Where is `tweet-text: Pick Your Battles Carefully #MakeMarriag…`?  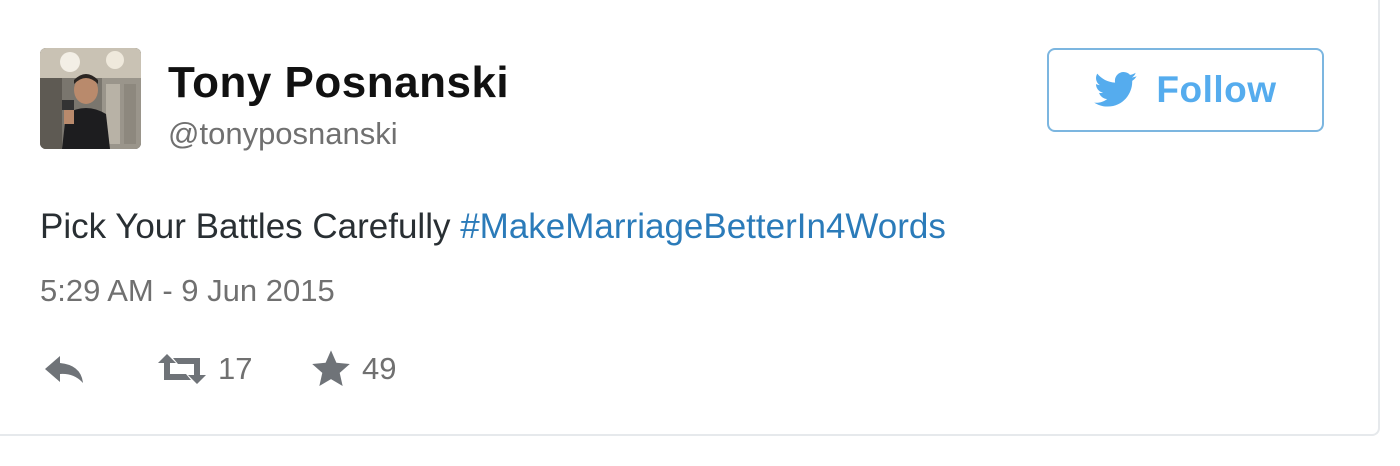 tweet-text: Pick Your Battles Carefully #MakeMarriag… is located at coordinates (493, 227).